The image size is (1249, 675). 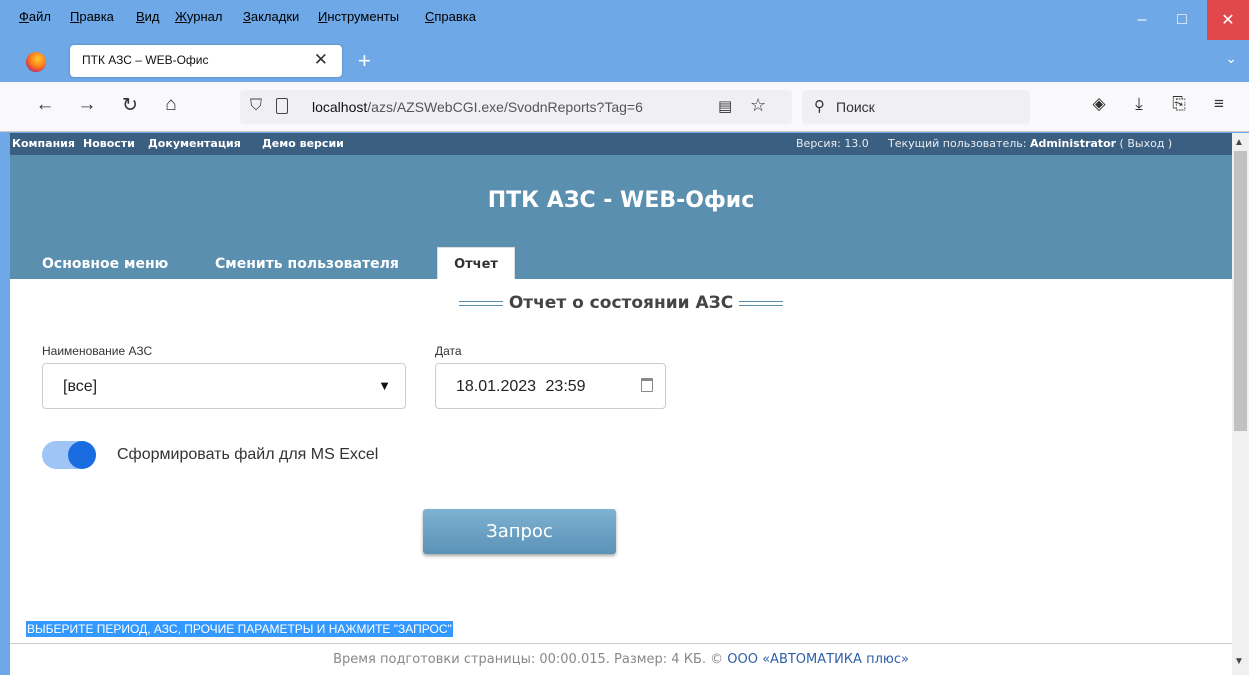 I want to click on menu-view: Вид, so click(x=148, y=16).